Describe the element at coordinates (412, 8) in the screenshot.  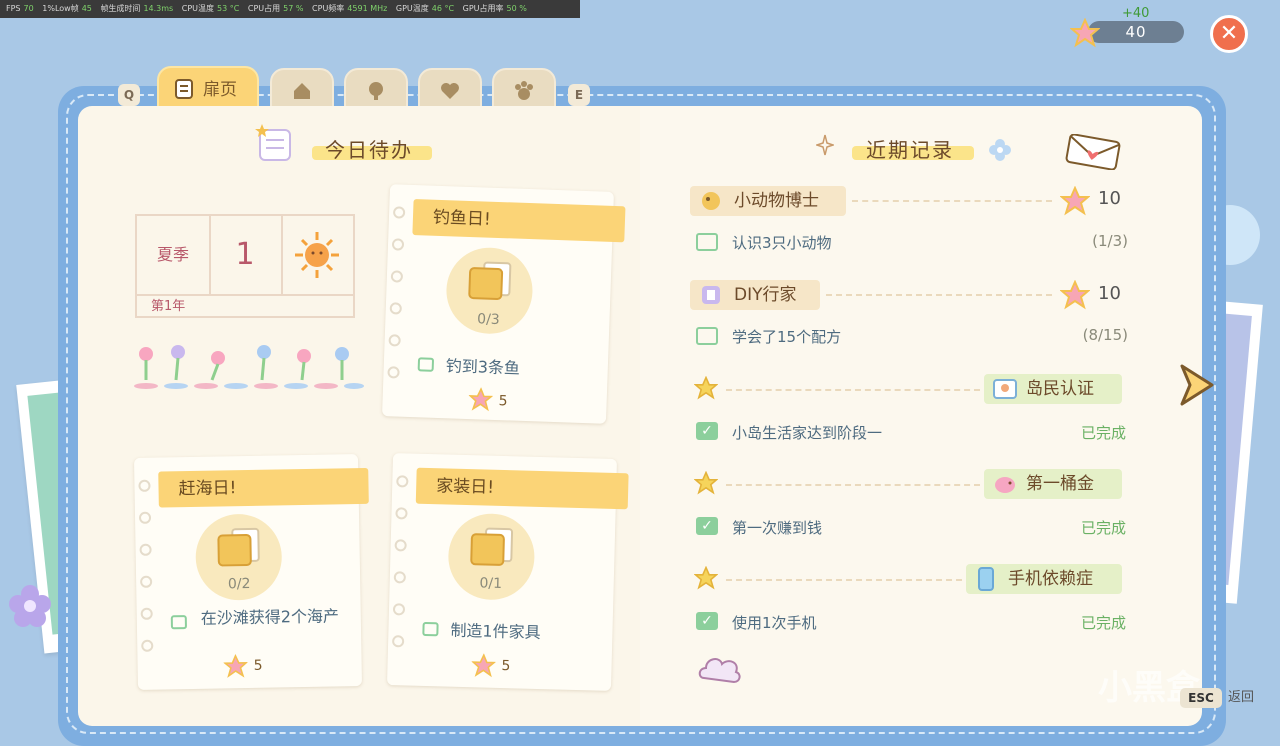
I see `gpu-temp-label: GPU温度` at that location.